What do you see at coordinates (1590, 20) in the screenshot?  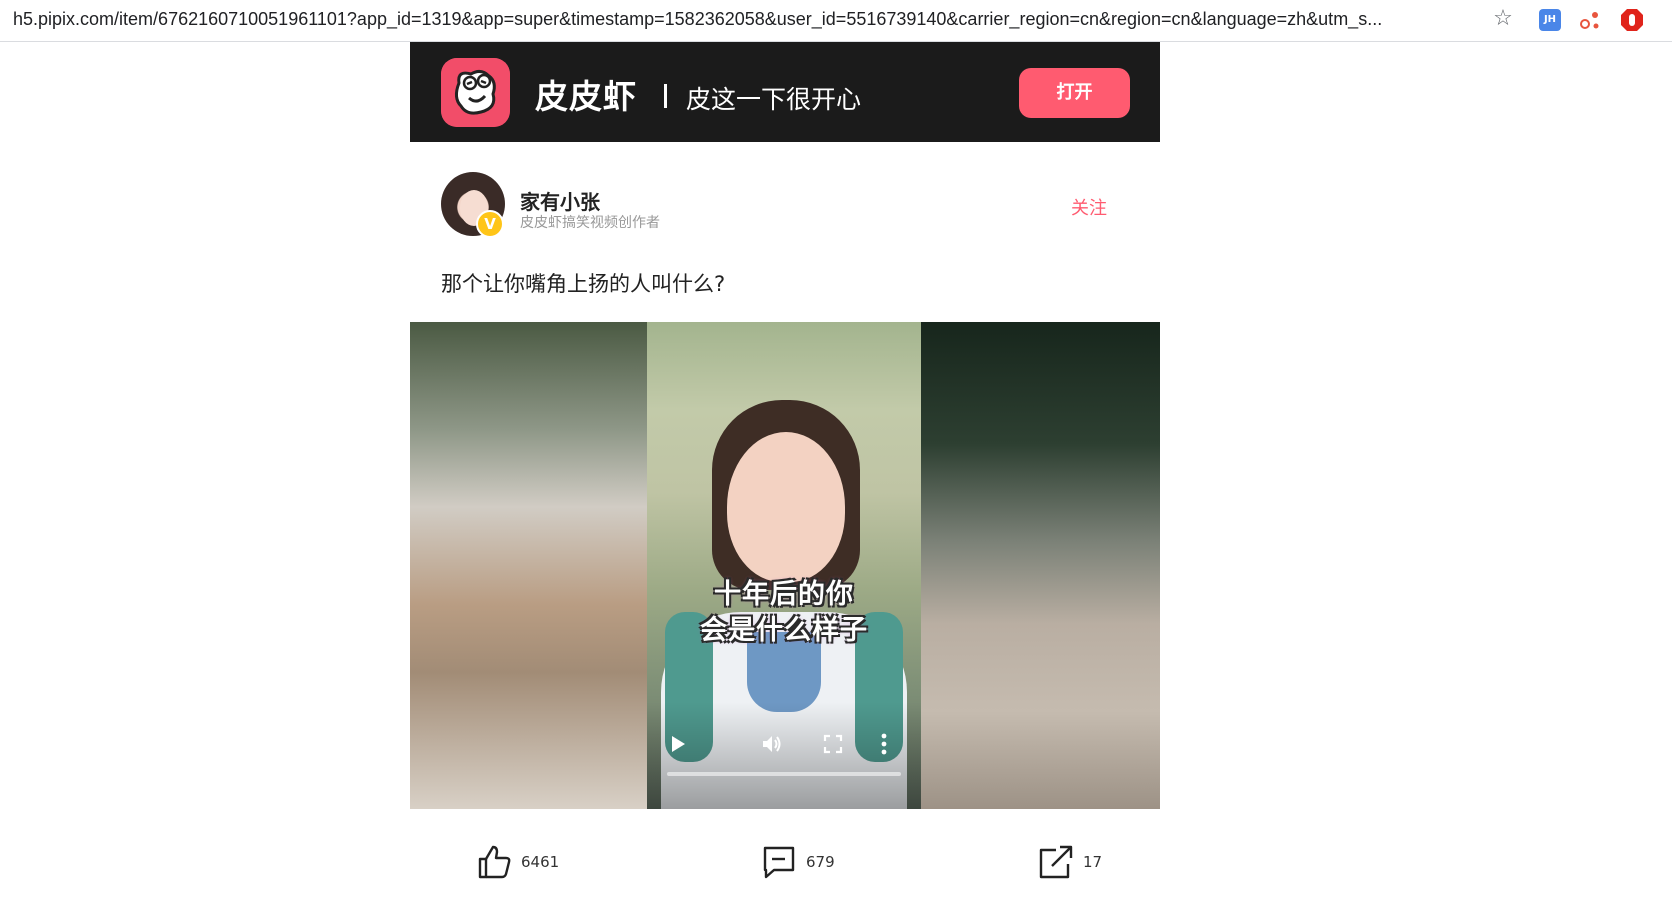 I see `share-extension-icon` at bounding box center [1590, 20].